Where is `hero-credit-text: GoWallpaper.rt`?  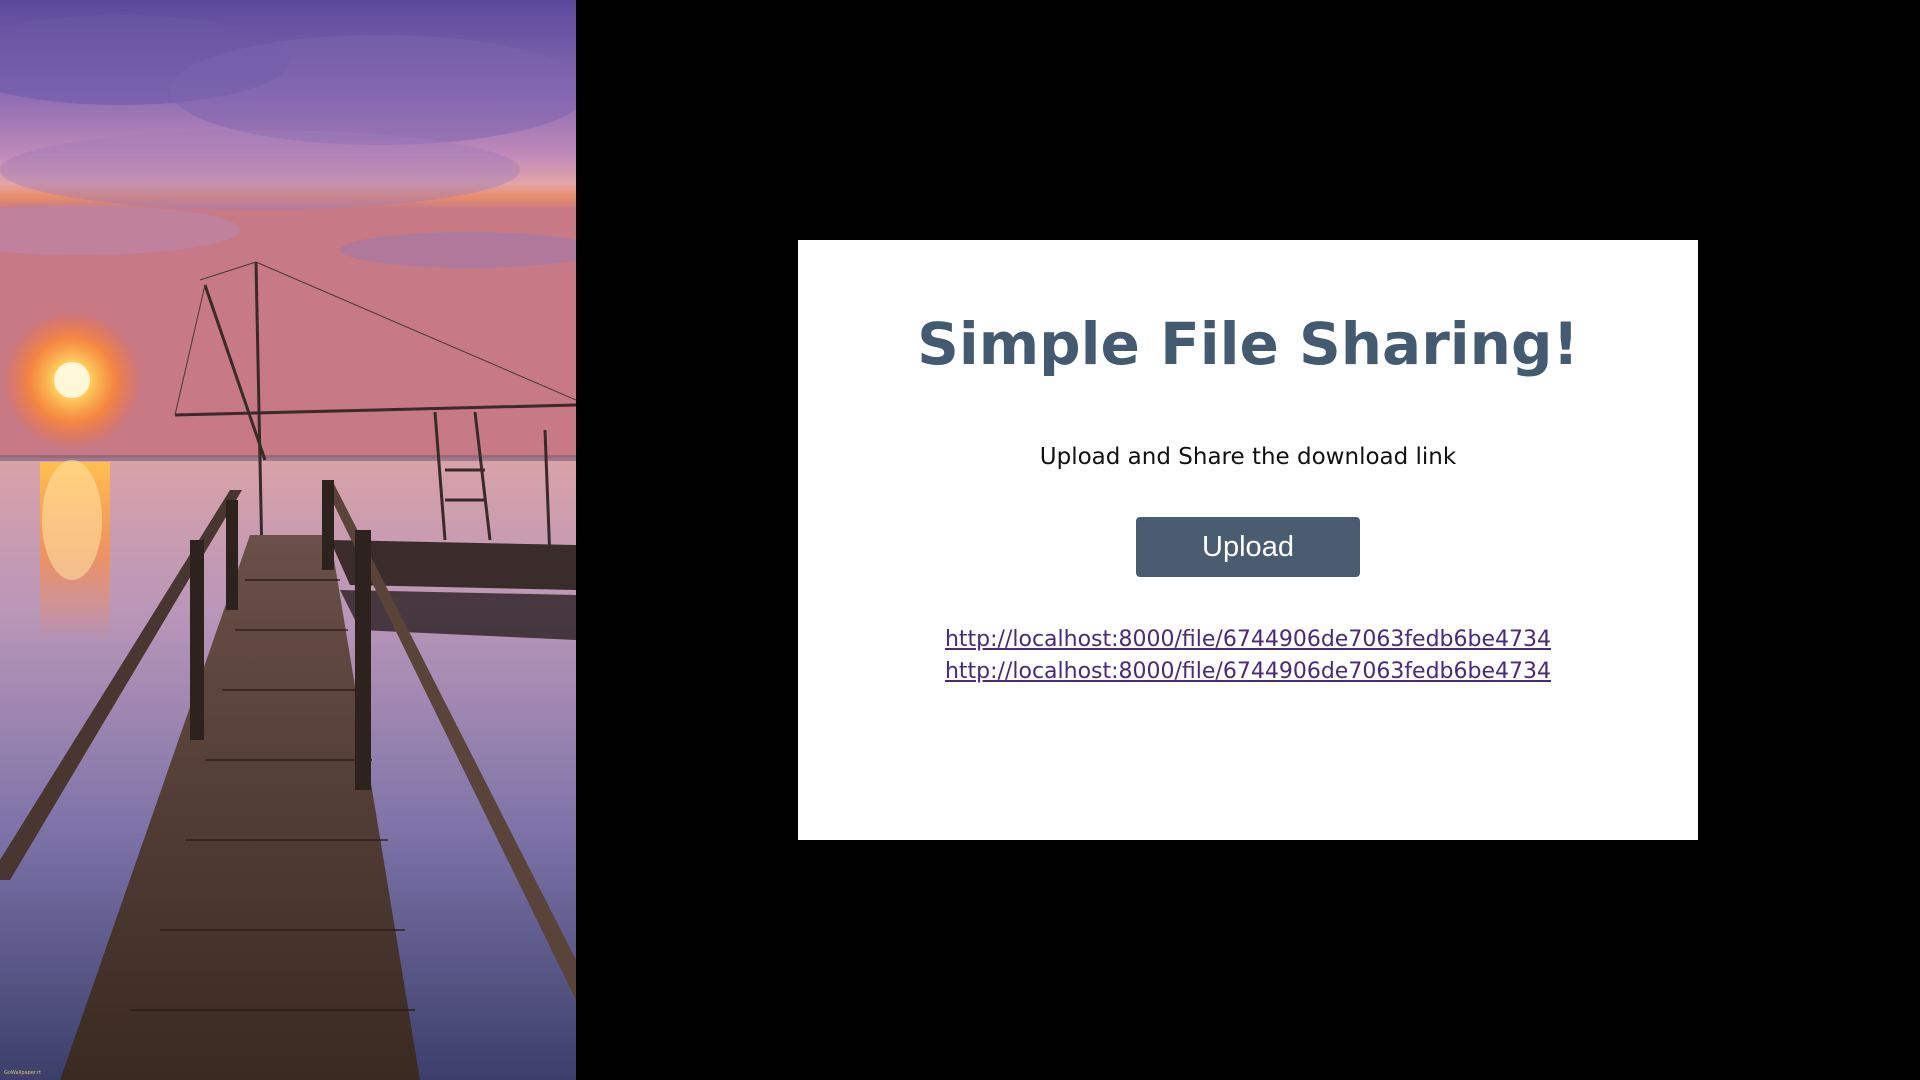
hero-credit-text: GoWallpaper.rt is located at coordinates (23, 1073).